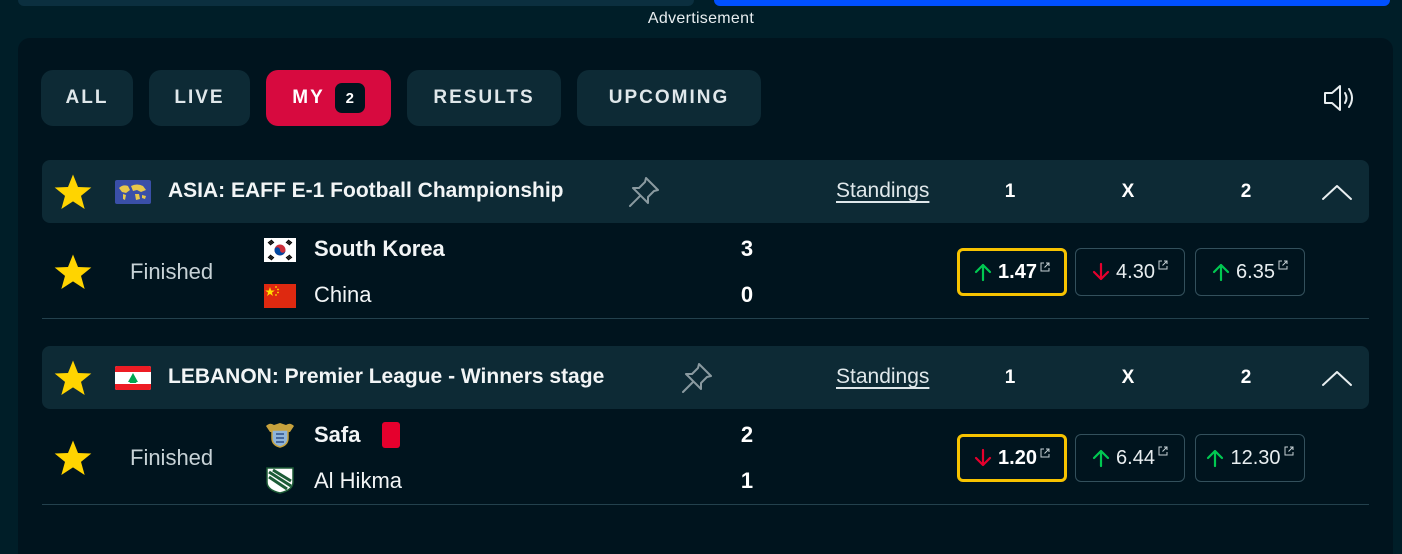 The image size is (1402, 554). Describe the element at coordinates (747, 434) in the screenshot. I see `home-score: 2` at that location.